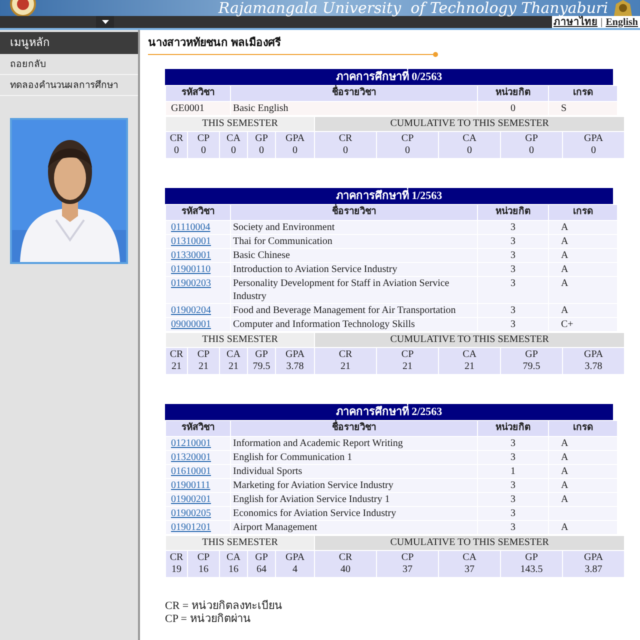 The height and width of the screenshot is (640, 640). What do you see at coordinates (413, 8) in the screenshot?
I see `university-title: Rajamangala University of Technology Thanyaburi` at bounding box center [413, 8].